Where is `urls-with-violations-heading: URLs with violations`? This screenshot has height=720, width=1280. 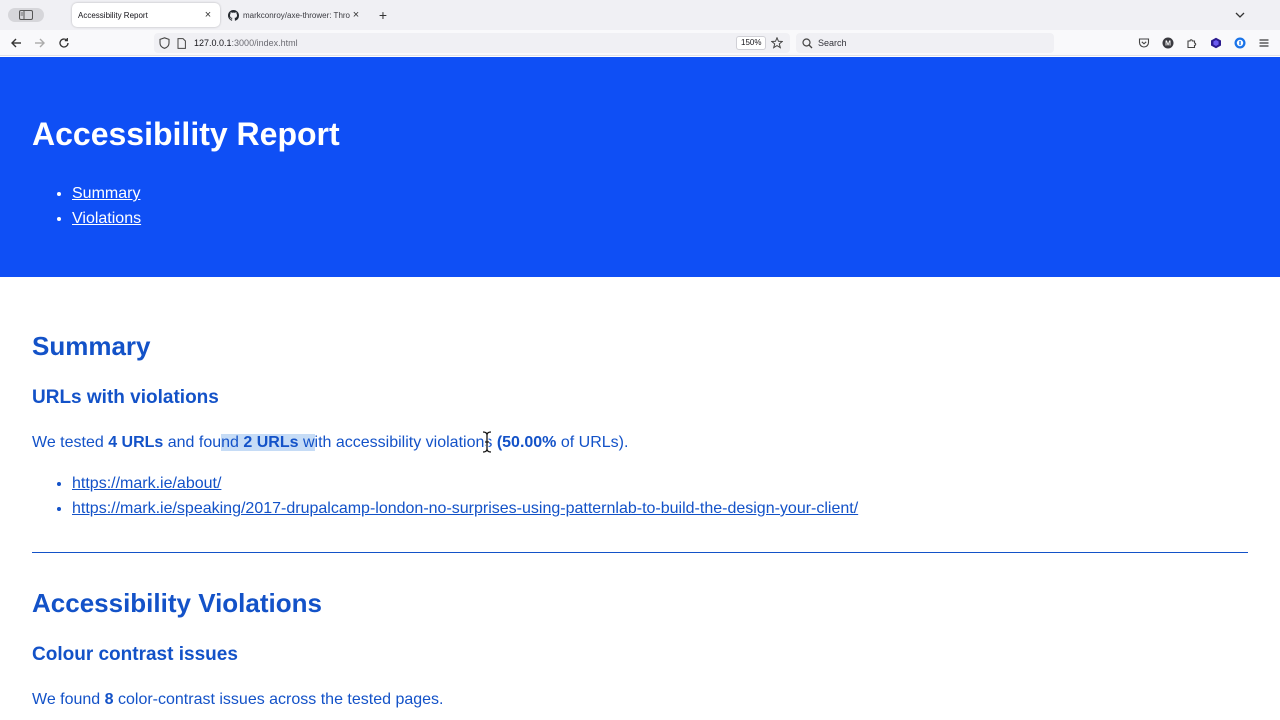
urls-with-violations-heading: URLs with violations is located at coordinates (125, 397).